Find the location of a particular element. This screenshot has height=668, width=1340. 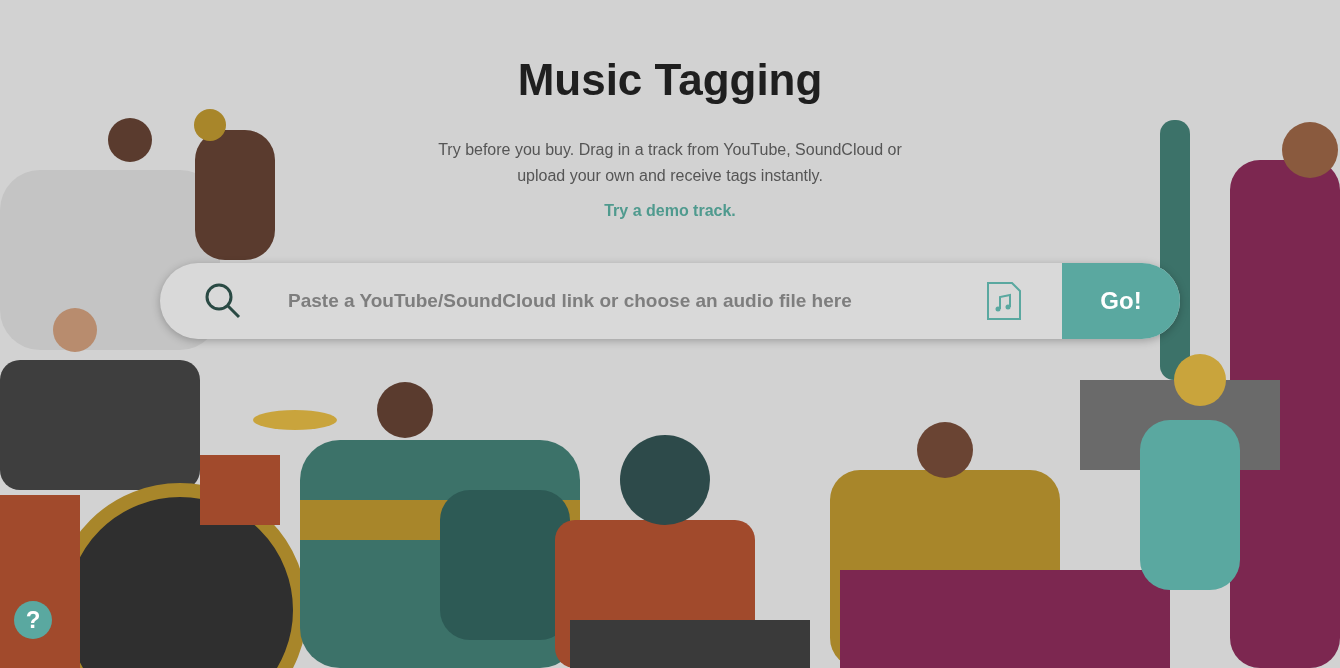

search-icon is located at coordinates (223, 301).